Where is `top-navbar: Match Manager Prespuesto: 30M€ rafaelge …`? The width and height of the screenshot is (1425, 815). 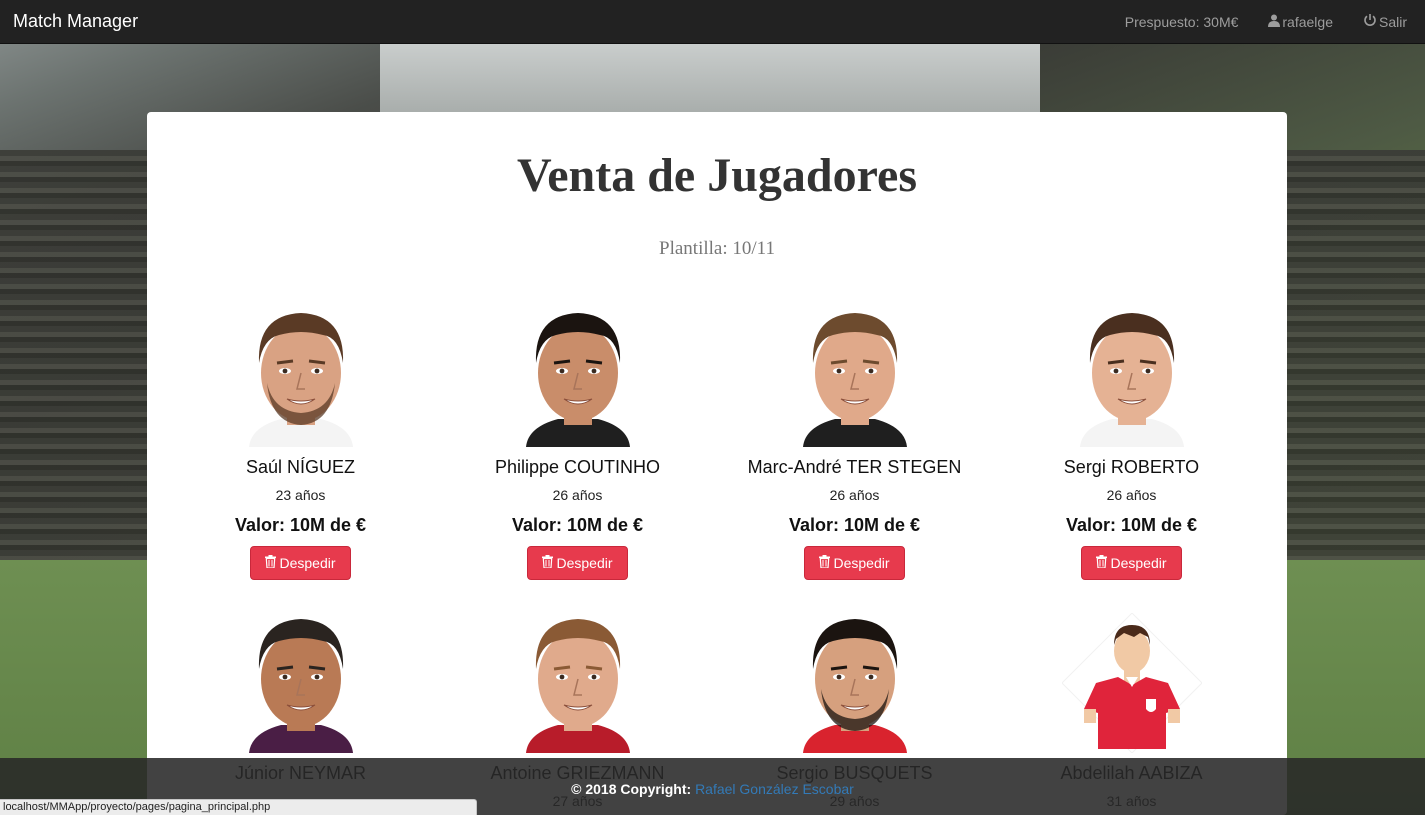 top-navbar: Match Manager Prespuesto: 30M€ rafaelge … is located at coordinates (712, 22).